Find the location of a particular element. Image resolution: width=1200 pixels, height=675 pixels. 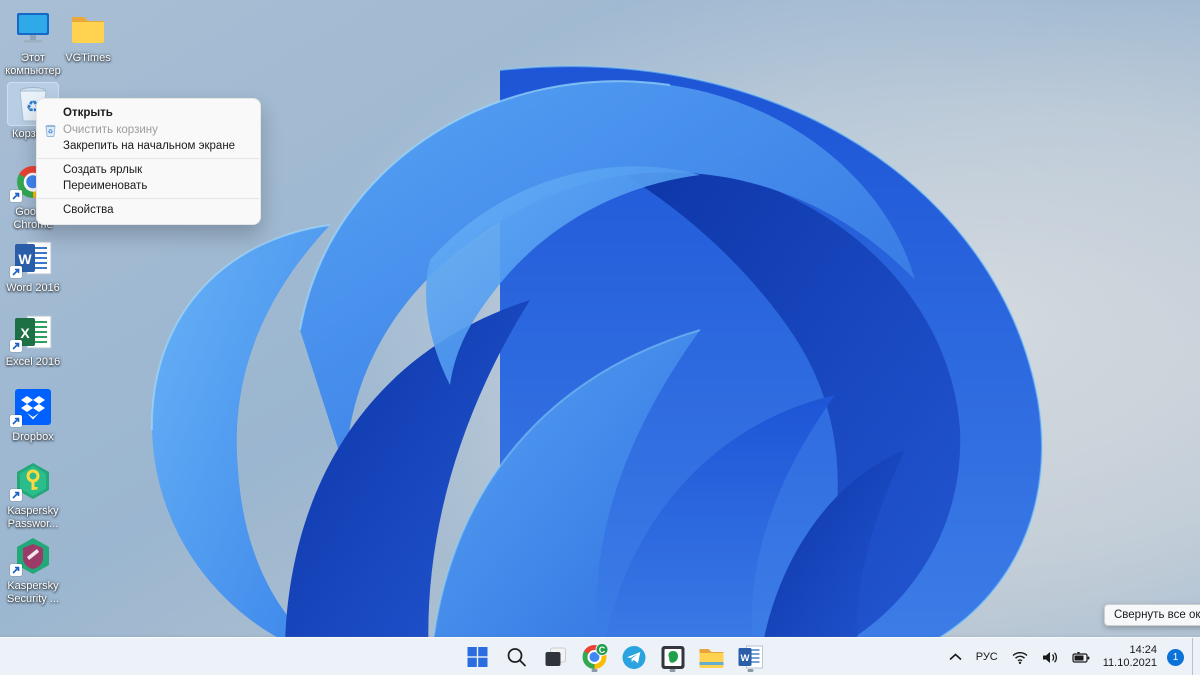

battery-charging-icon is located at coordinates (1081, 657).